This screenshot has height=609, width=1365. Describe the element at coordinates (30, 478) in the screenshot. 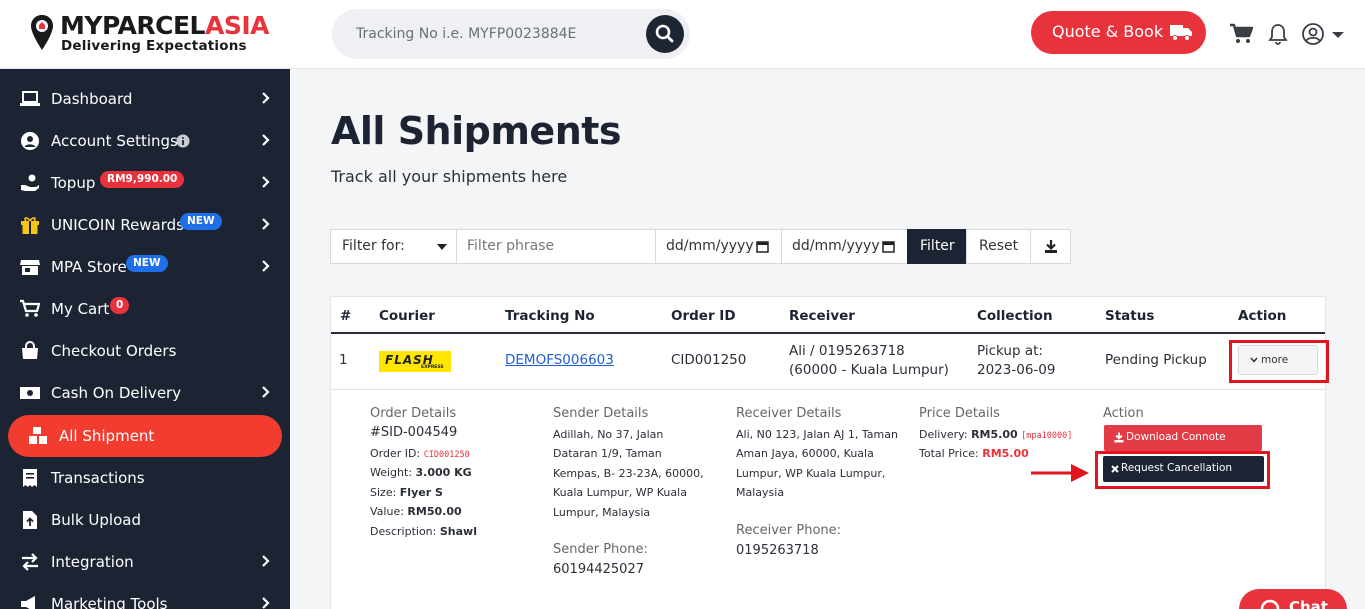

I see `receipt-icon` at that location.